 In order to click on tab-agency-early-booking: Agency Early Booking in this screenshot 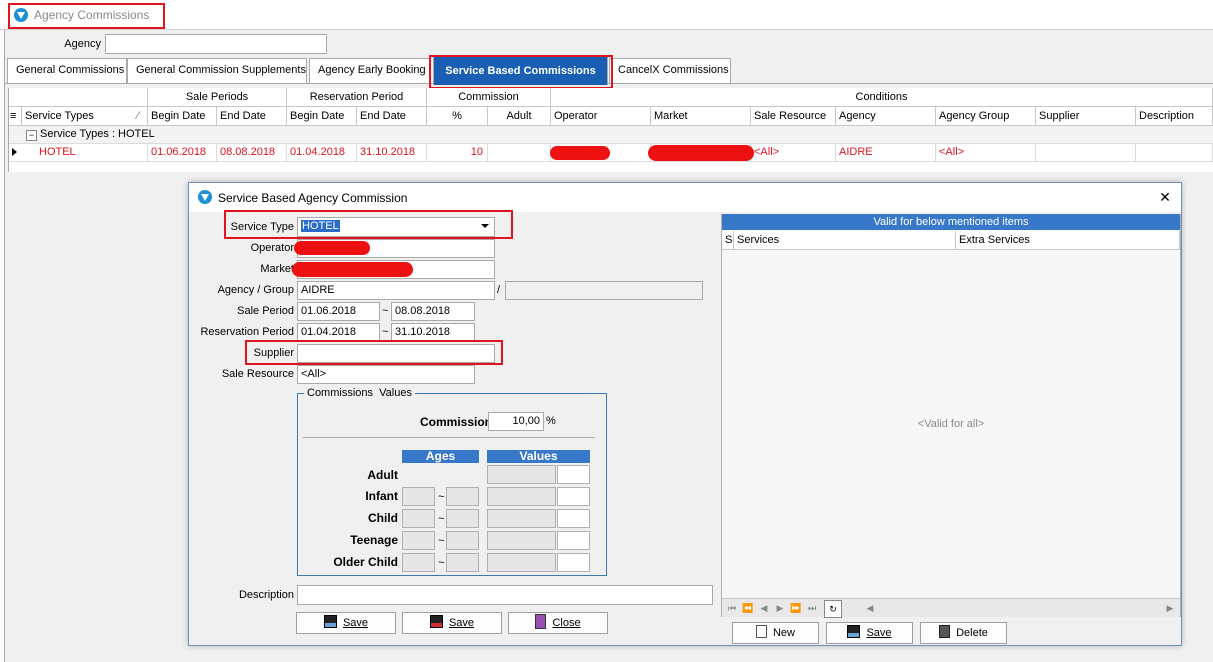, I will do `click(370, 70)`.